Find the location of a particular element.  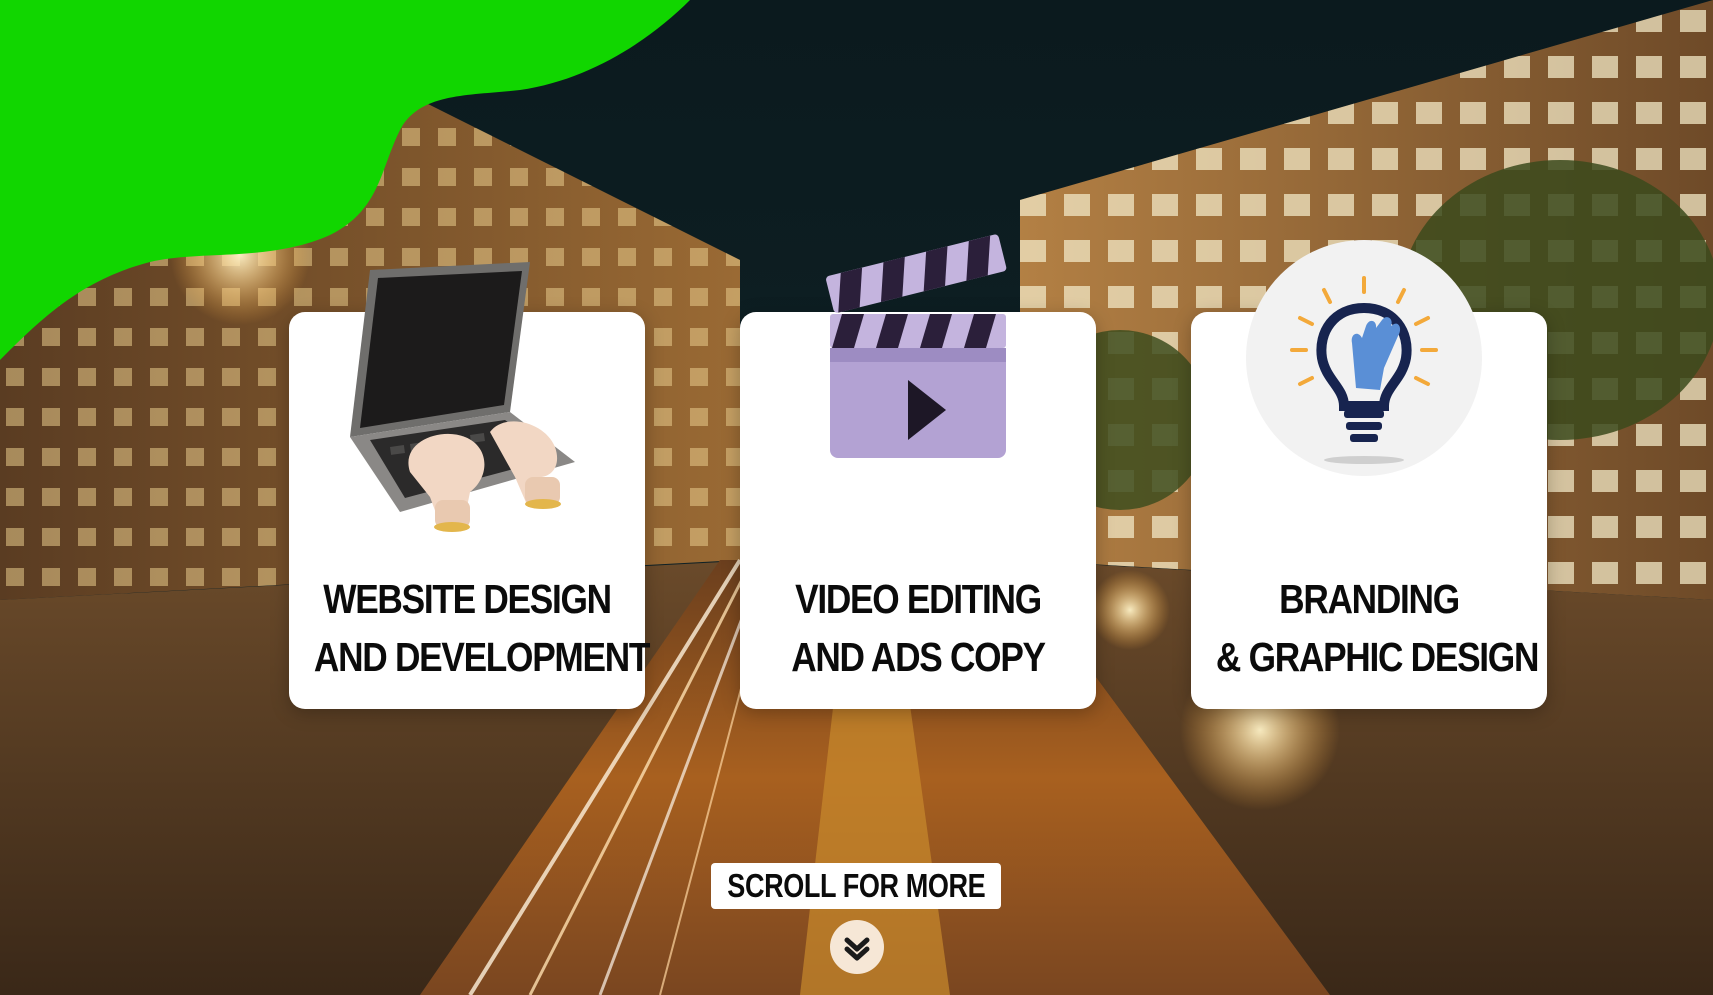

double-chevron-down-icon is located at coordinates (857, 947).